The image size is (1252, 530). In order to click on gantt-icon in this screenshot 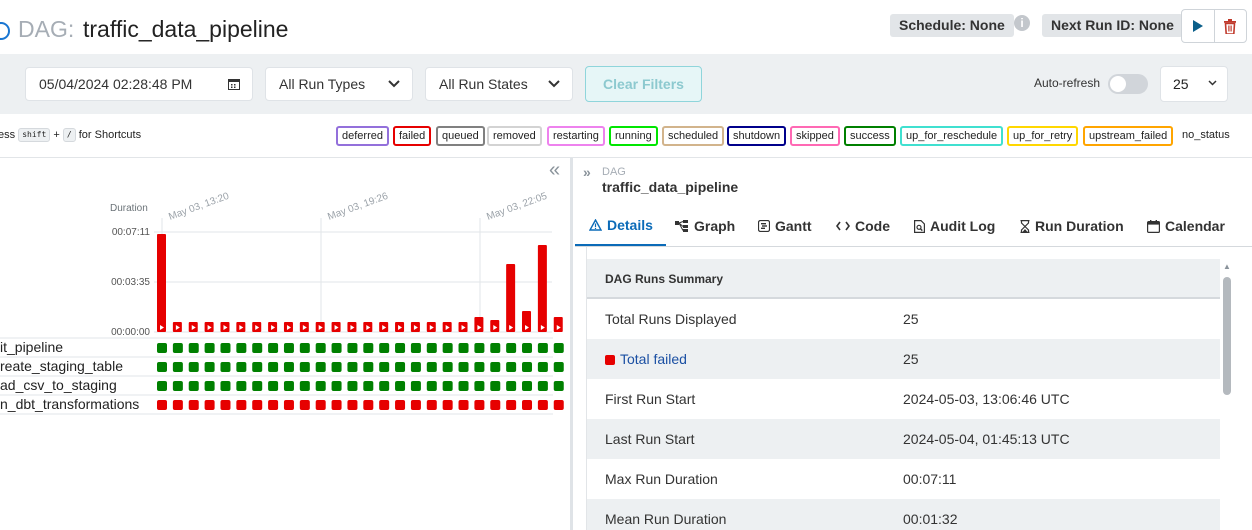, I will do `click(764, 226)`.